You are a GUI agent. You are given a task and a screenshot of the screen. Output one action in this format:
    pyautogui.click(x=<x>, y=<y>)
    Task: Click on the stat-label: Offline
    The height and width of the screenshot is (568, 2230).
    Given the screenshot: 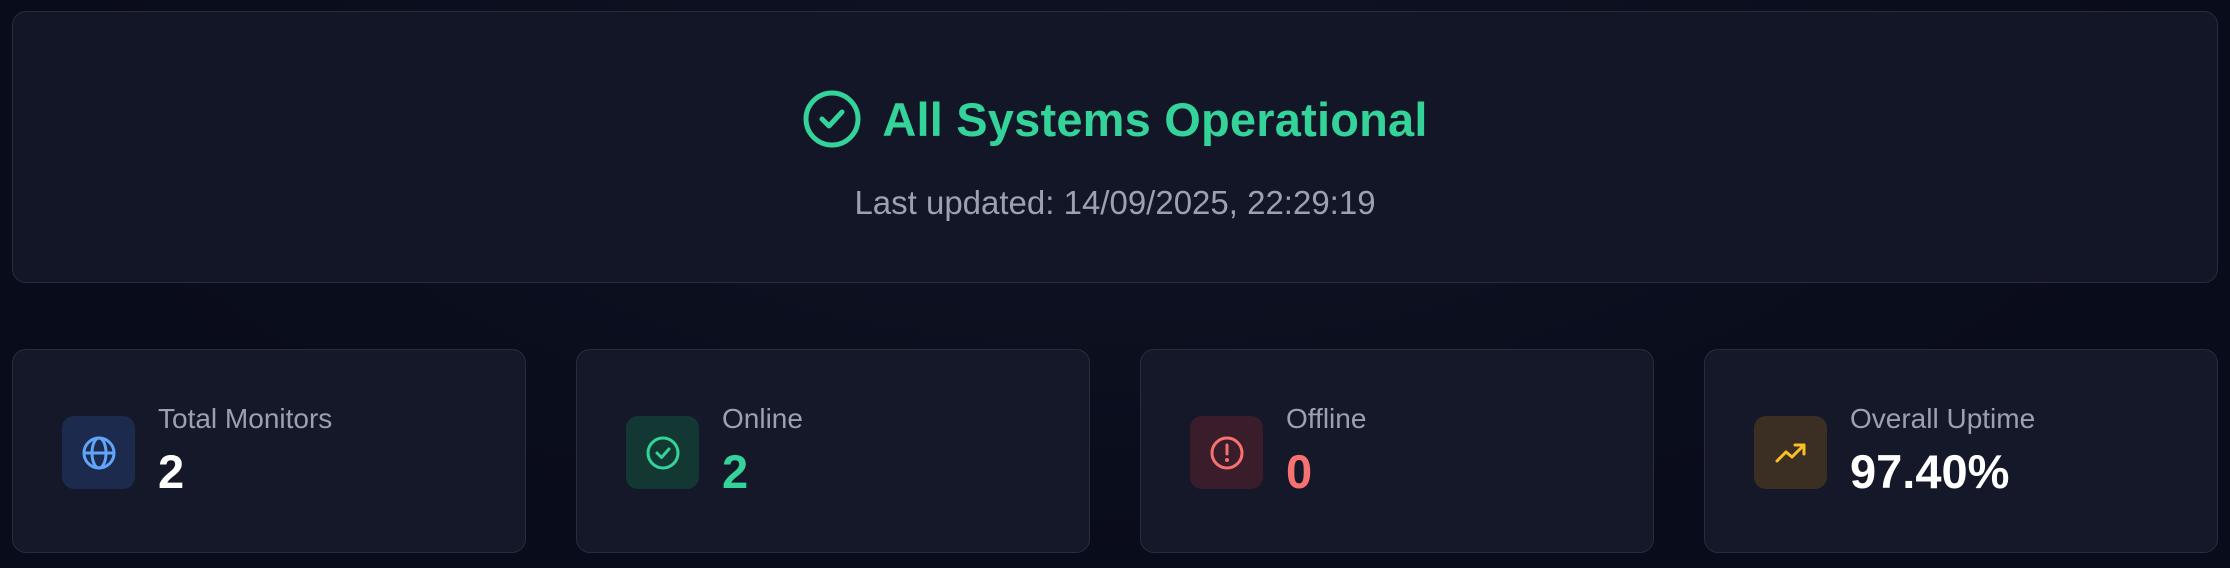 What is the action you would take?
    pyautogui.click(x=1326, y=418)
    